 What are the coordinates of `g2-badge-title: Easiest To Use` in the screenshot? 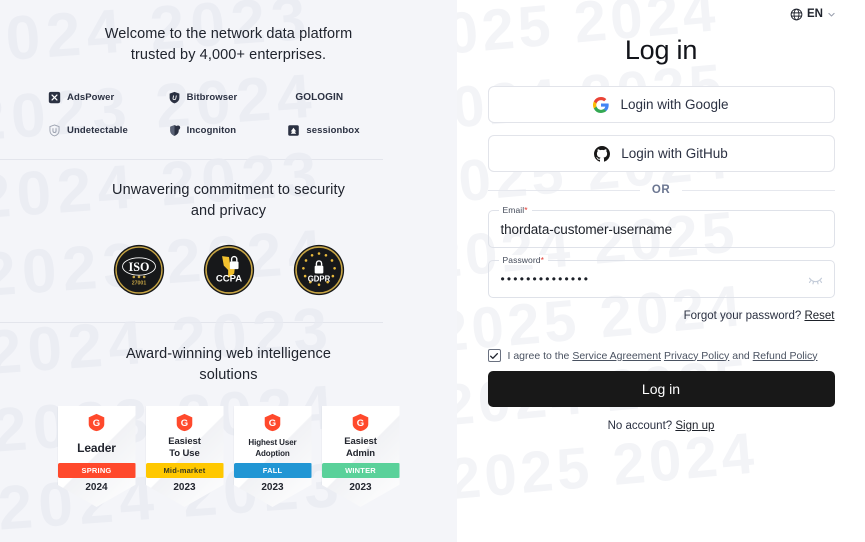 It's located at (184, 447).